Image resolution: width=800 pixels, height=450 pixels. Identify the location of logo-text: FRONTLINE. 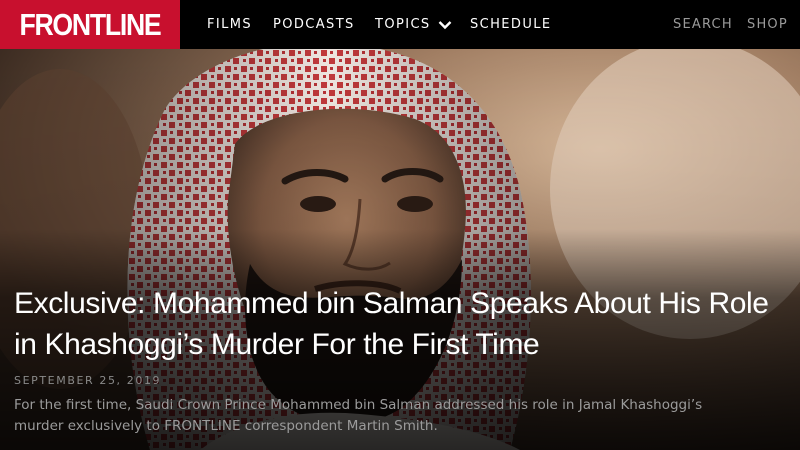
(90, 24).